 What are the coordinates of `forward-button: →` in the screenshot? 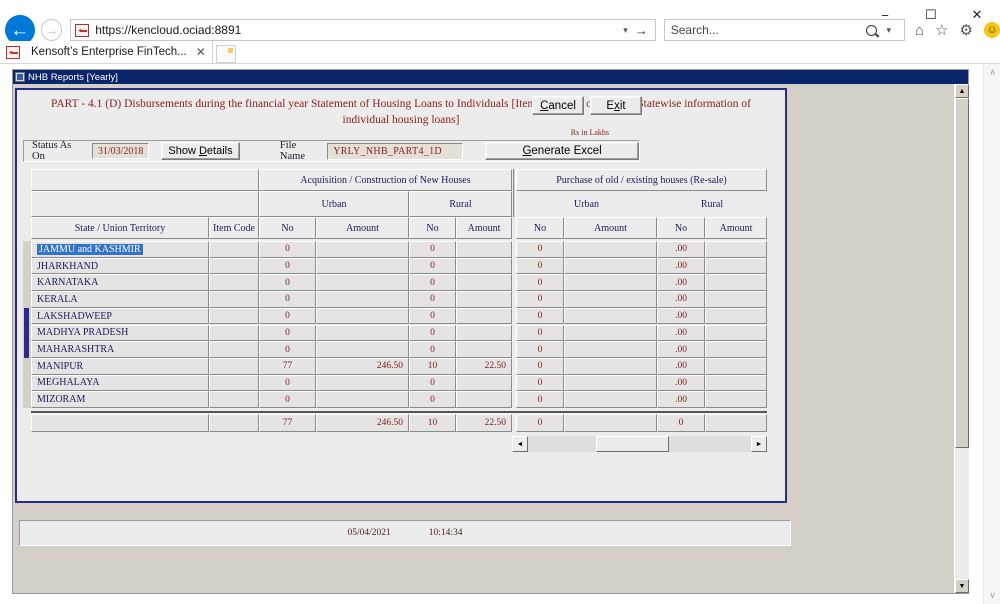 It's located at (51, 30).